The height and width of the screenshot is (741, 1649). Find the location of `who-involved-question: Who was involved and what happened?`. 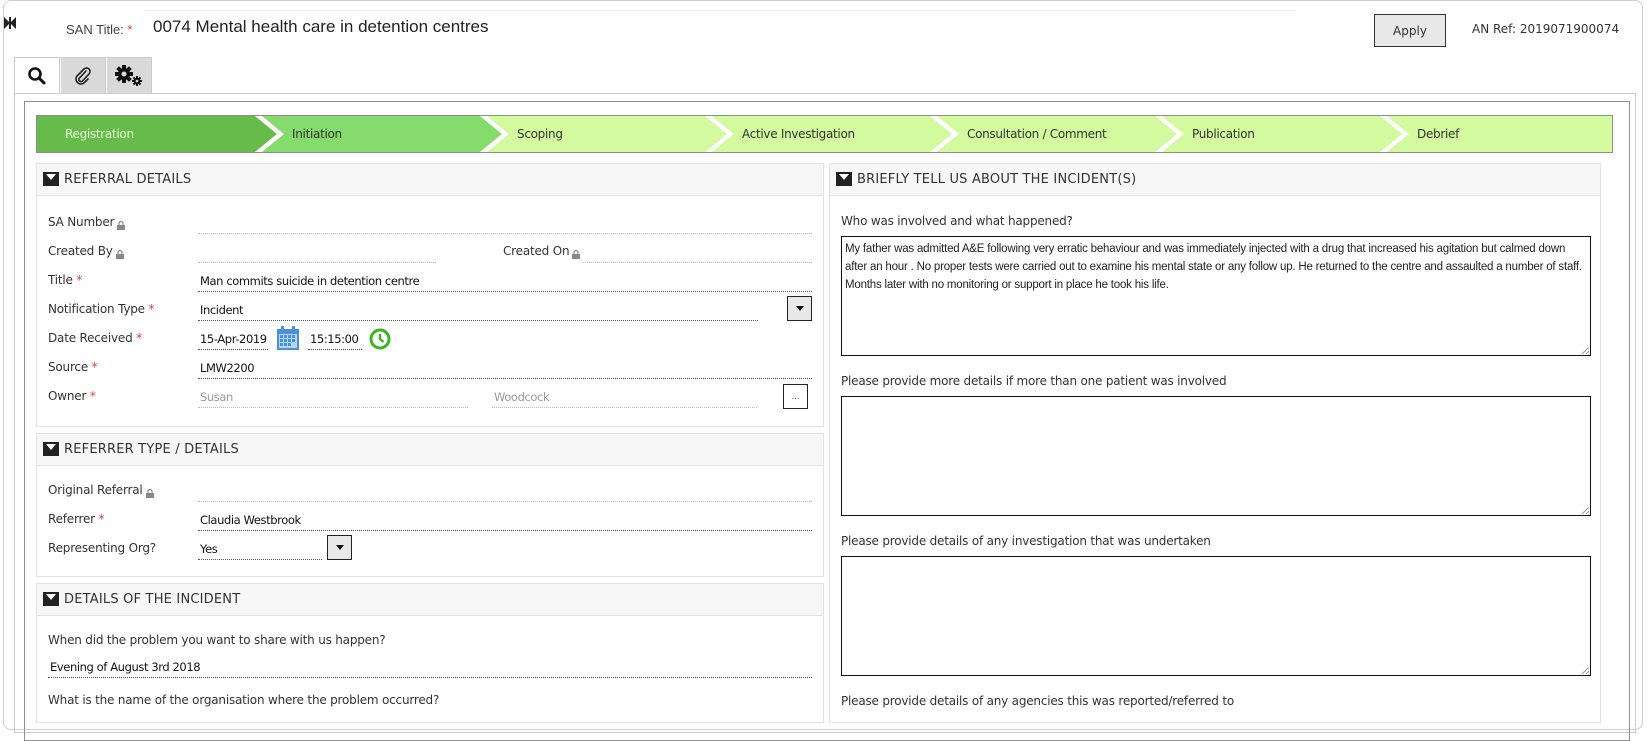

who-involved-question: Who was involved and what happened? is located at coordinates (957, 221).